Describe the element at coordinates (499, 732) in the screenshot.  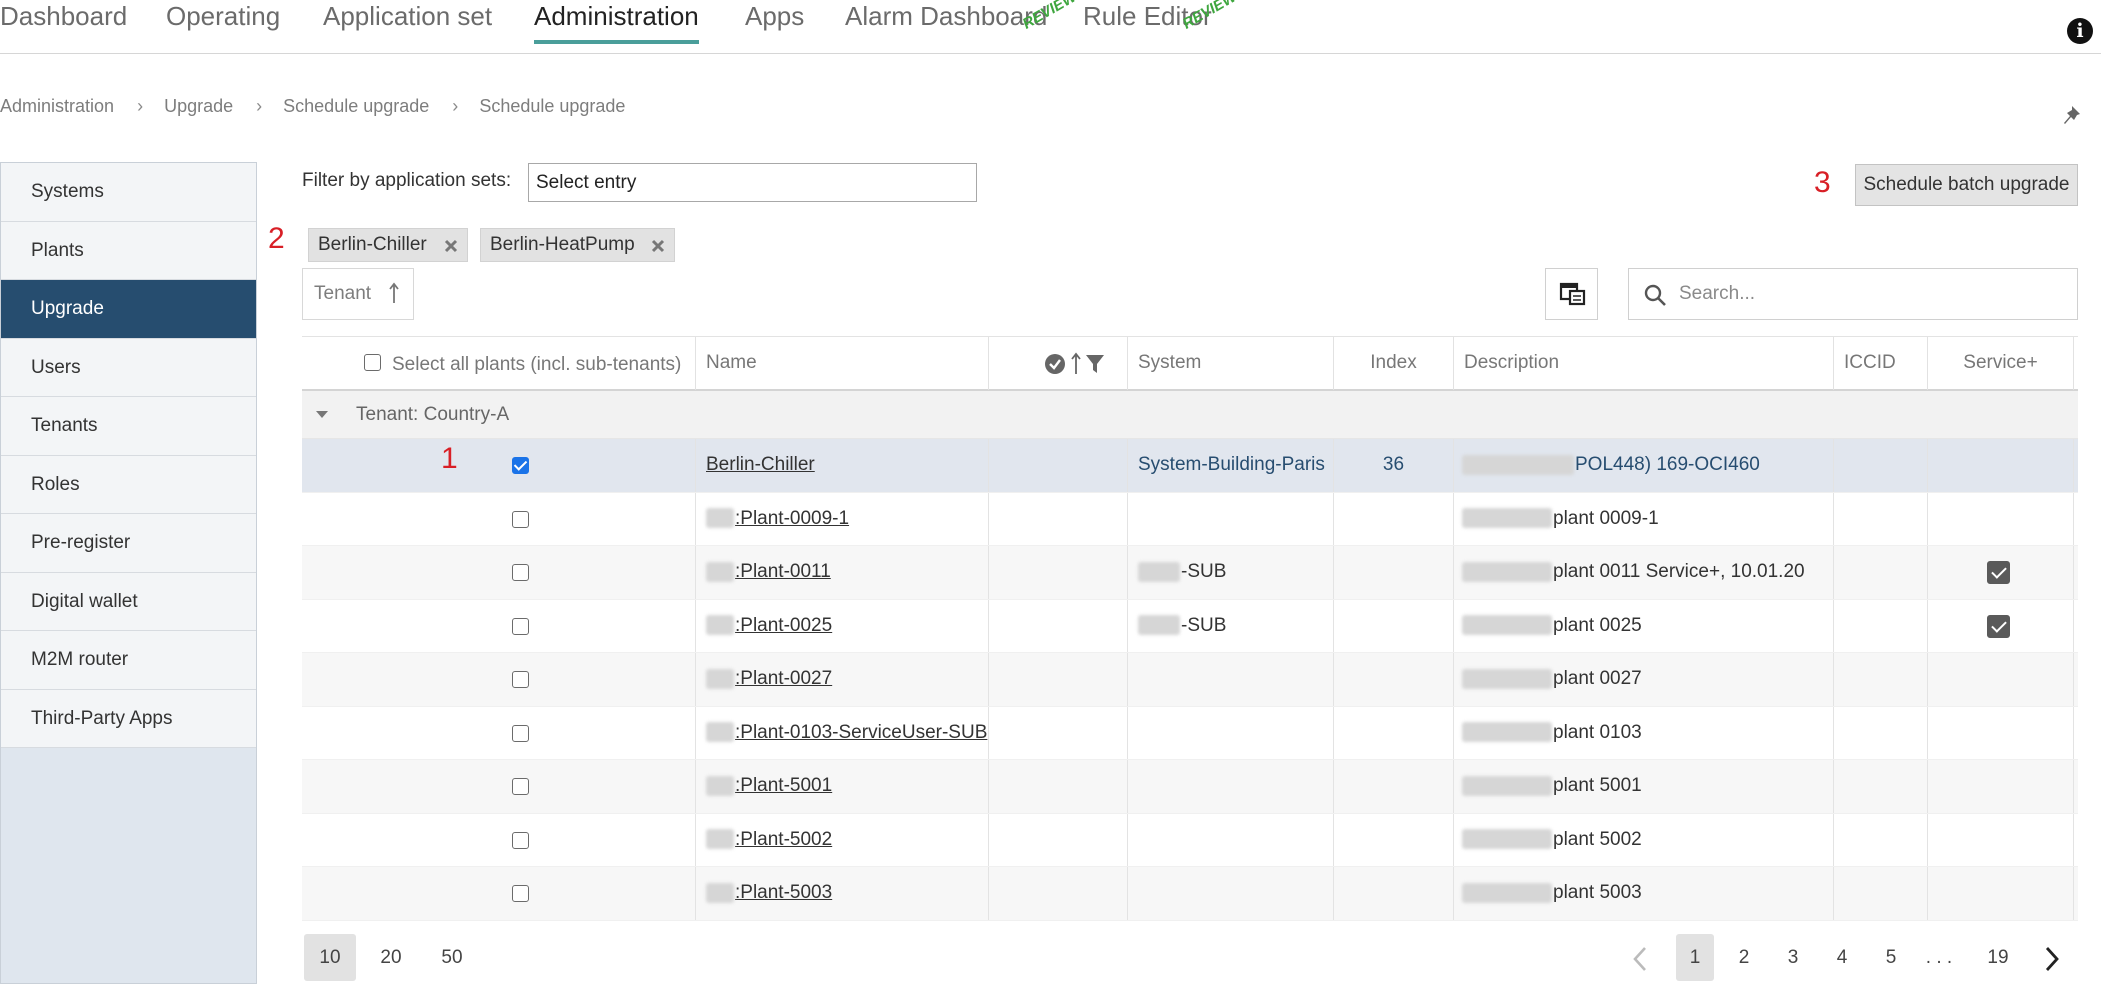
I see `row-select-cell` at that location.